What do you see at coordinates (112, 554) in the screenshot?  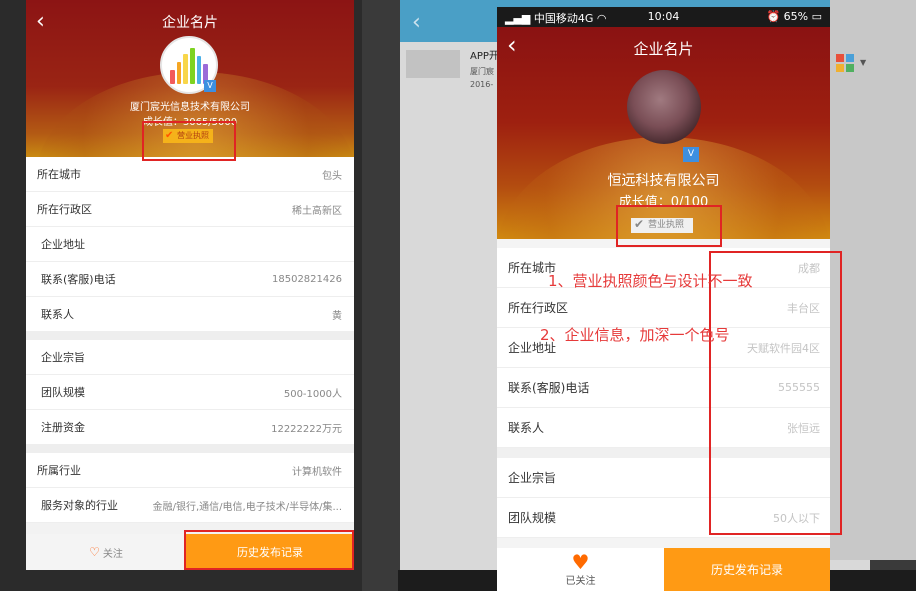 I see `follow-label: 关注` at bounding box center [112, 554].